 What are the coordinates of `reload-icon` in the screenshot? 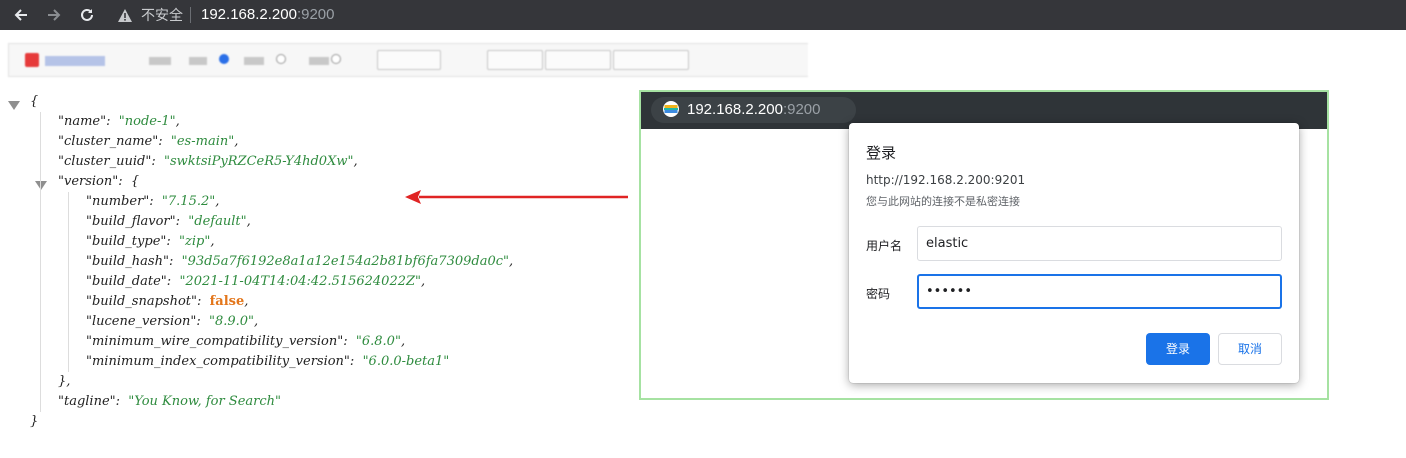 It's located at (87, 14).